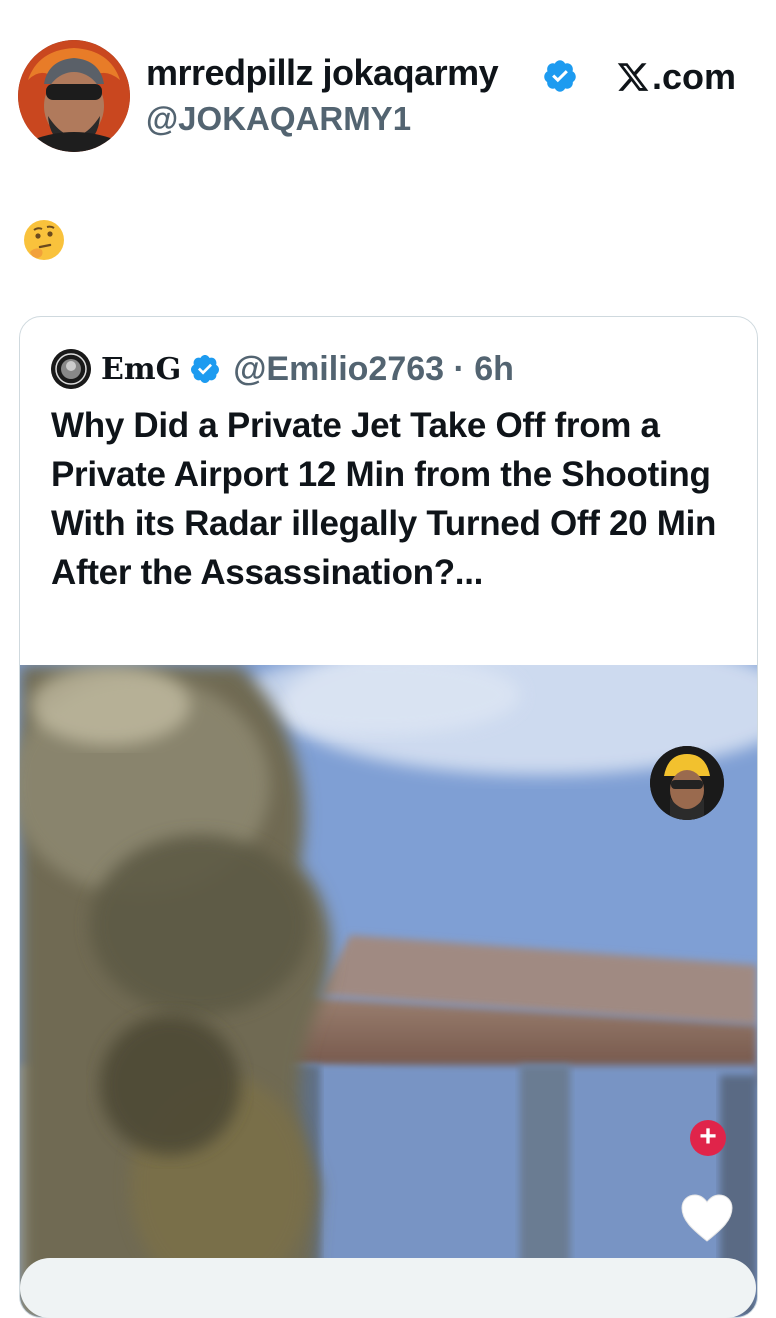  I want to click on reply-composer-bar, so click(388, 1288).